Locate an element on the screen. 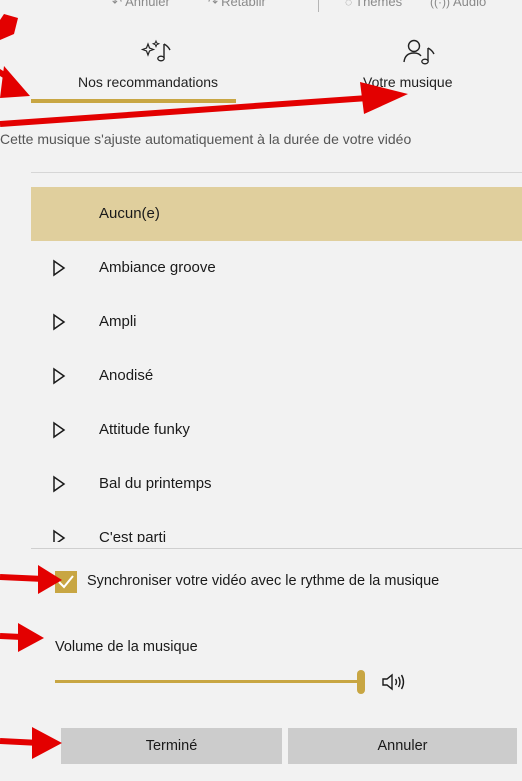 The image size is (522, 781). themes-label: Thèmes is located at coordinates (379, 4).